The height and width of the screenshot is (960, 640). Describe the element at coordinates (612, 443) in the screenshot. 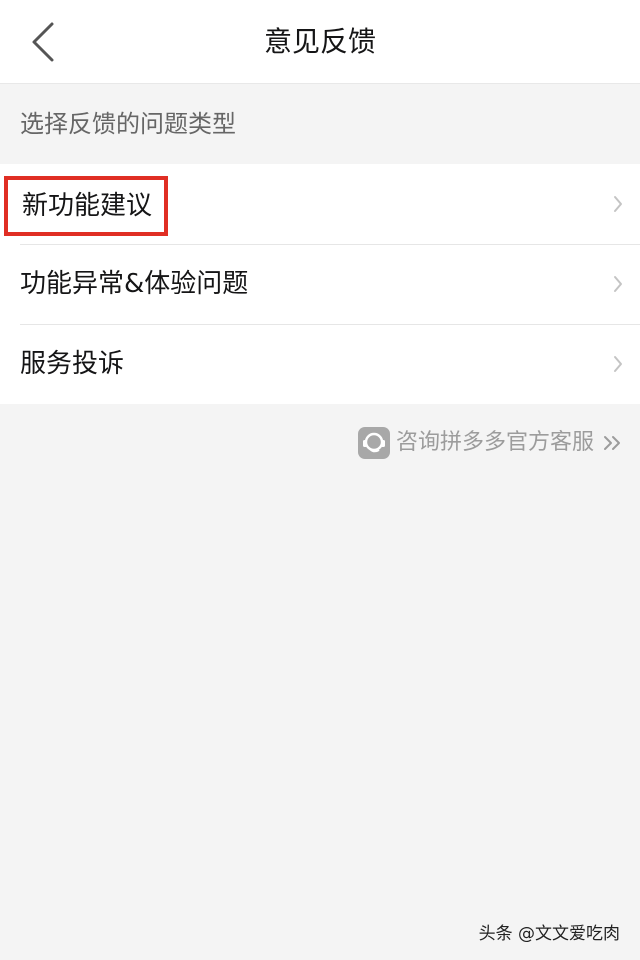

I see `double-chevron-right-icon` at that location.